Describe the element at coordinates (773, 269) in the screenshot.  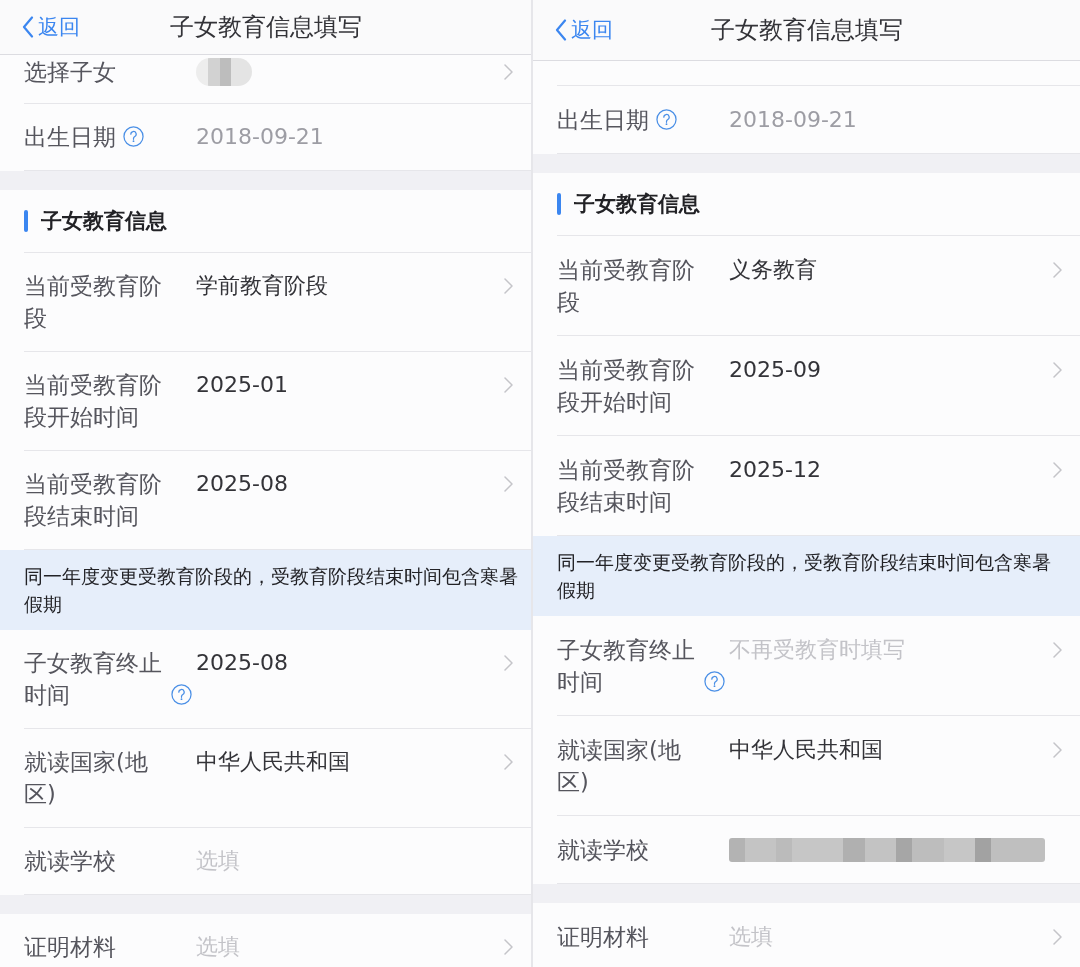
I see `field-value: 义务教育` at that location.